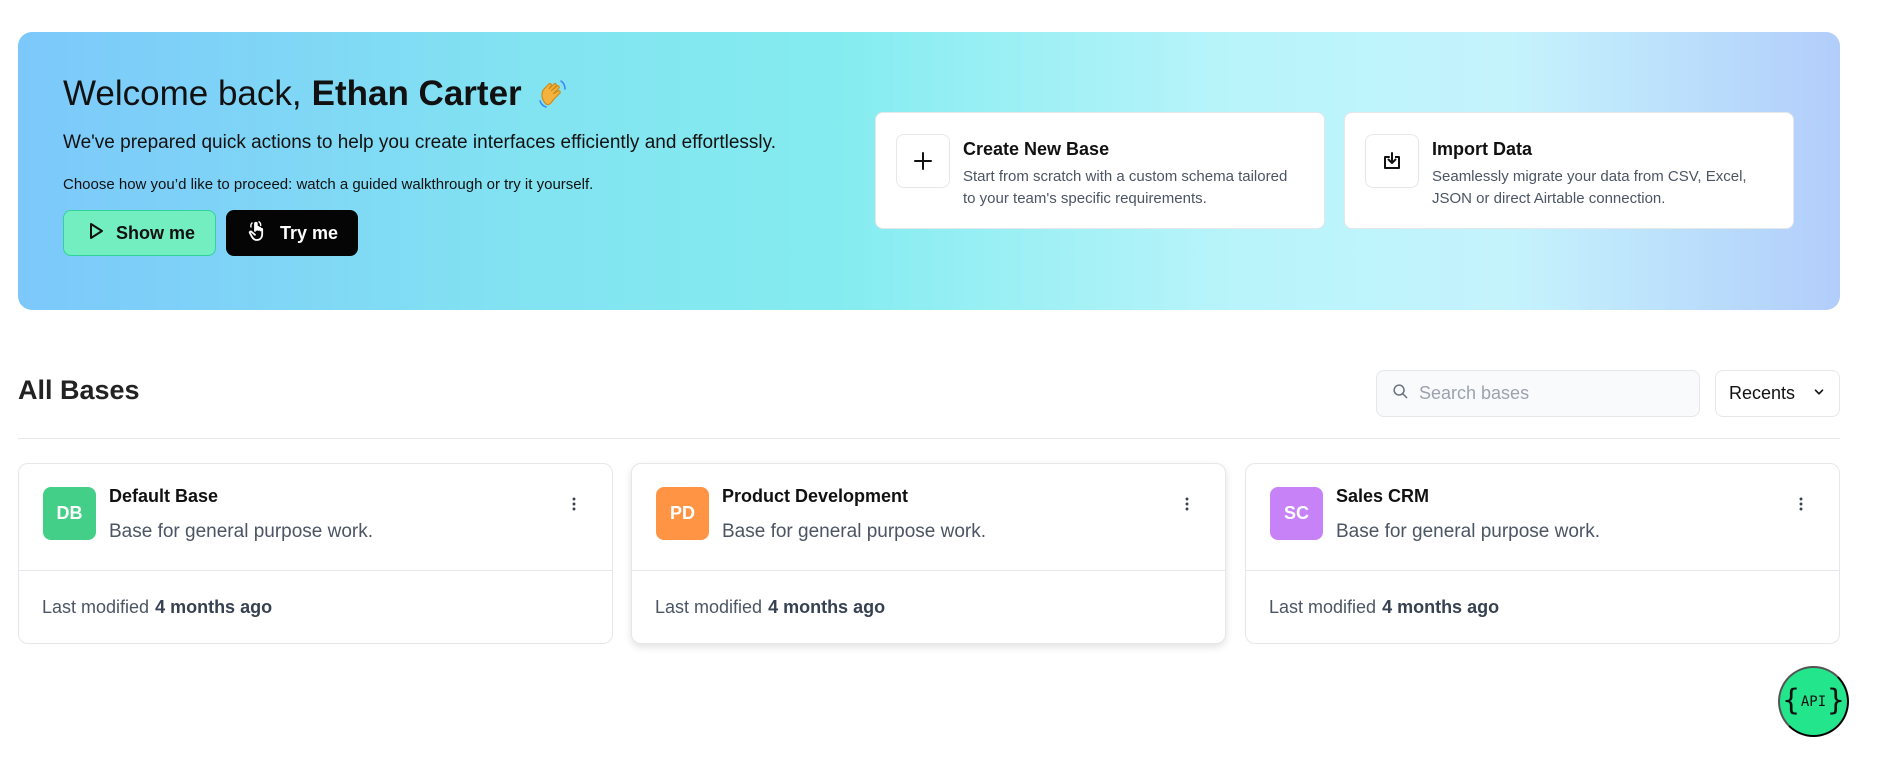 The height and width of the screenshot is (759, 1885). Describe the element at coordinates (95, 233) in the screenshot. I see `play-icon` at that location.